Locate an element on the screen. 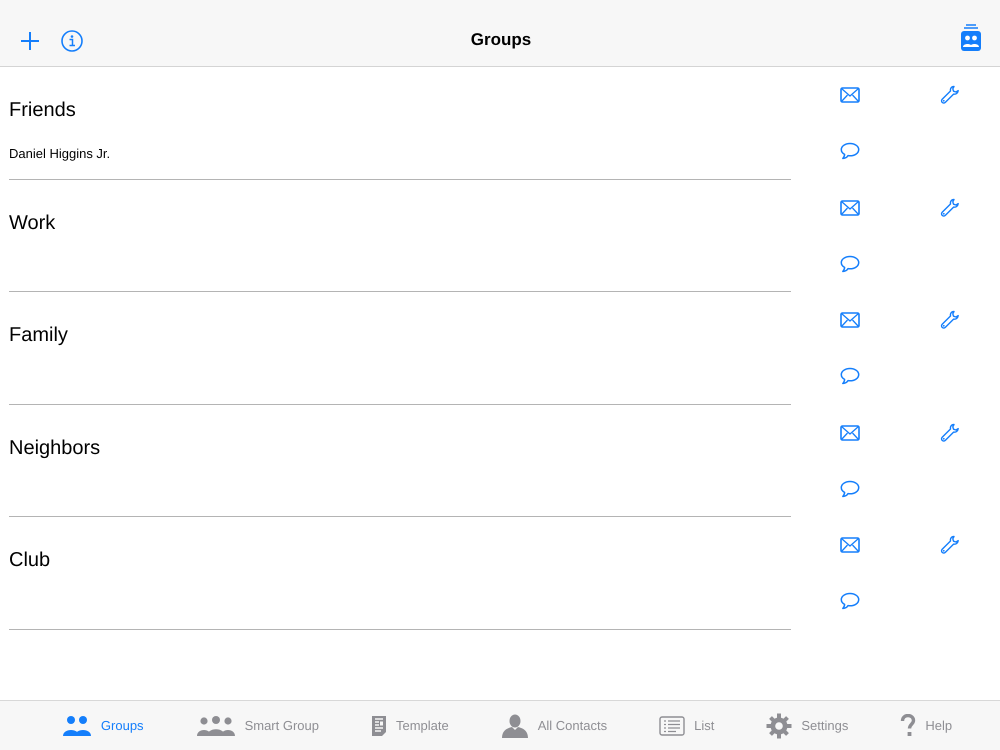 The image size is (1000, 750). group-name: Family is located at coordinates (39, 335).